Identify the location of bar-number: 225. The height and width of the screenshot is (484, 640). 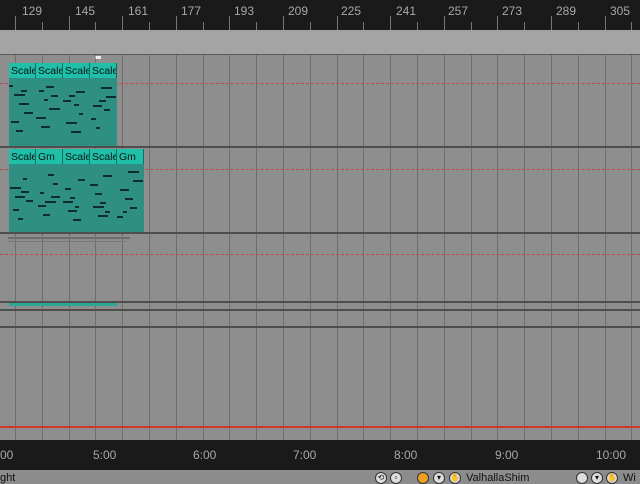
(351, 11).